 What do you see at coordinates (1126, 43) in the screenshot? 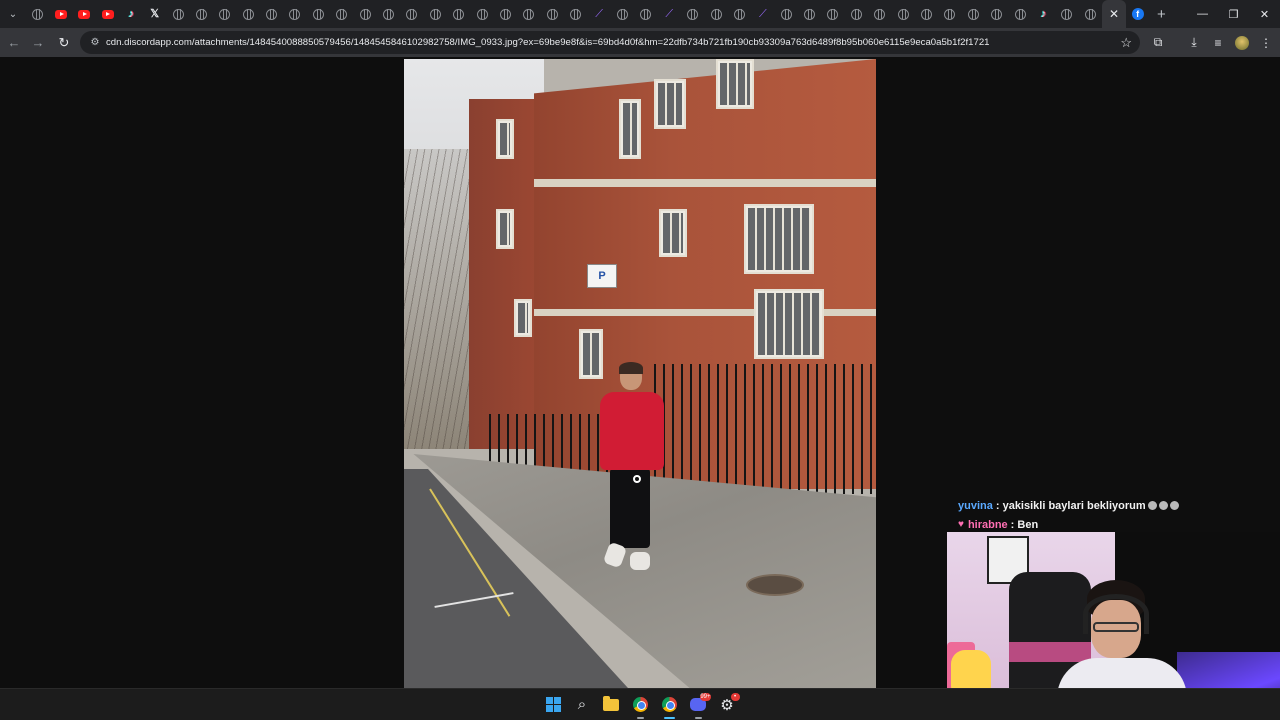
I see `bookmark-star-button: ☆` at bounding box center [1126, 43].